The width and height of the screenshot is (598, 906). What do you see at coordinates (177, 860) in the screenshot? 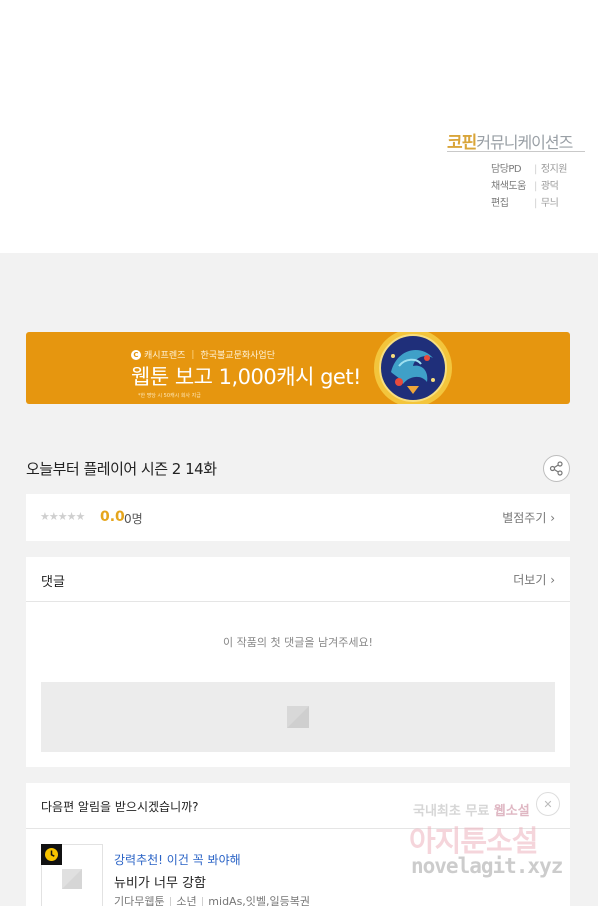
I see `recommend-tag: 강력추천! 이건 꼭 봐야해` at bounding box center [177, 860].